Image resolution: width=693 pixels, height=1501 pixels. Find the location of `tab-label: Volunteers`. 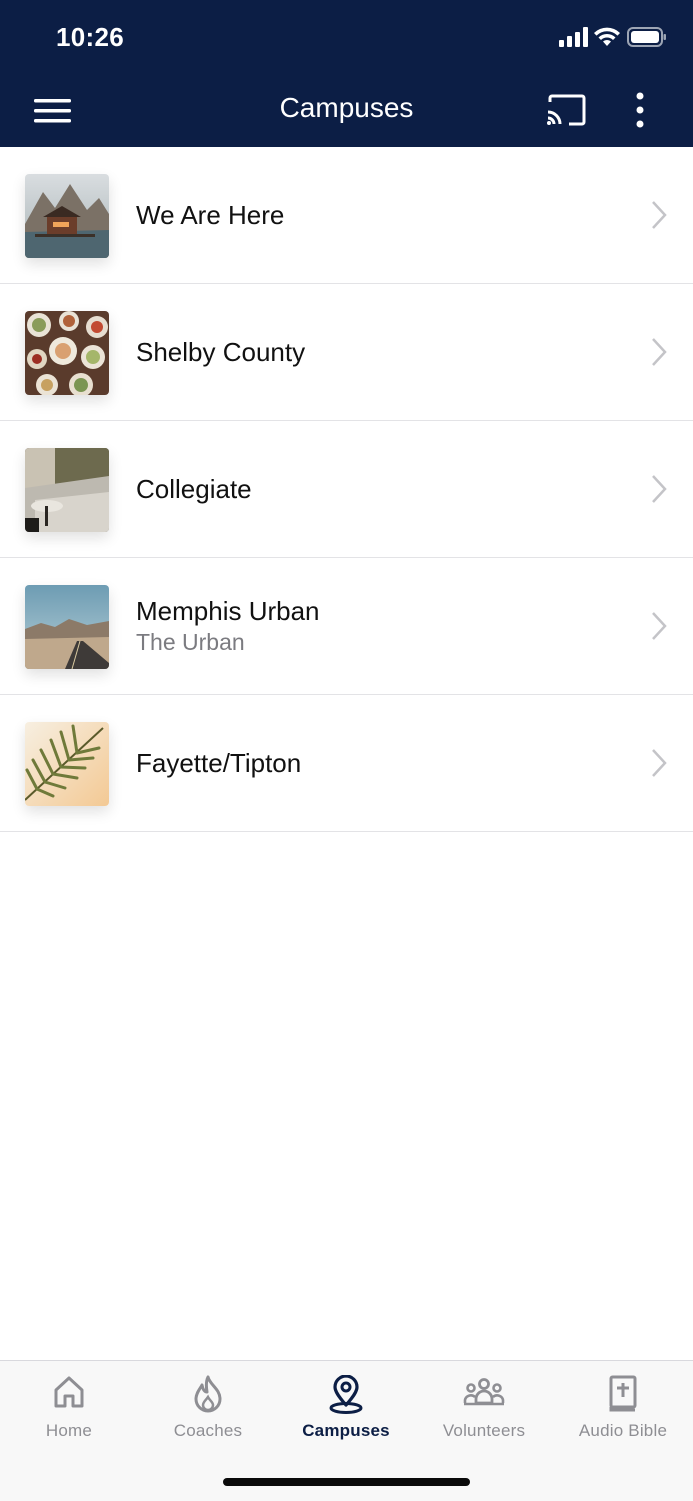

tab-label: Volunteers is located at coordinates (484, 1430).